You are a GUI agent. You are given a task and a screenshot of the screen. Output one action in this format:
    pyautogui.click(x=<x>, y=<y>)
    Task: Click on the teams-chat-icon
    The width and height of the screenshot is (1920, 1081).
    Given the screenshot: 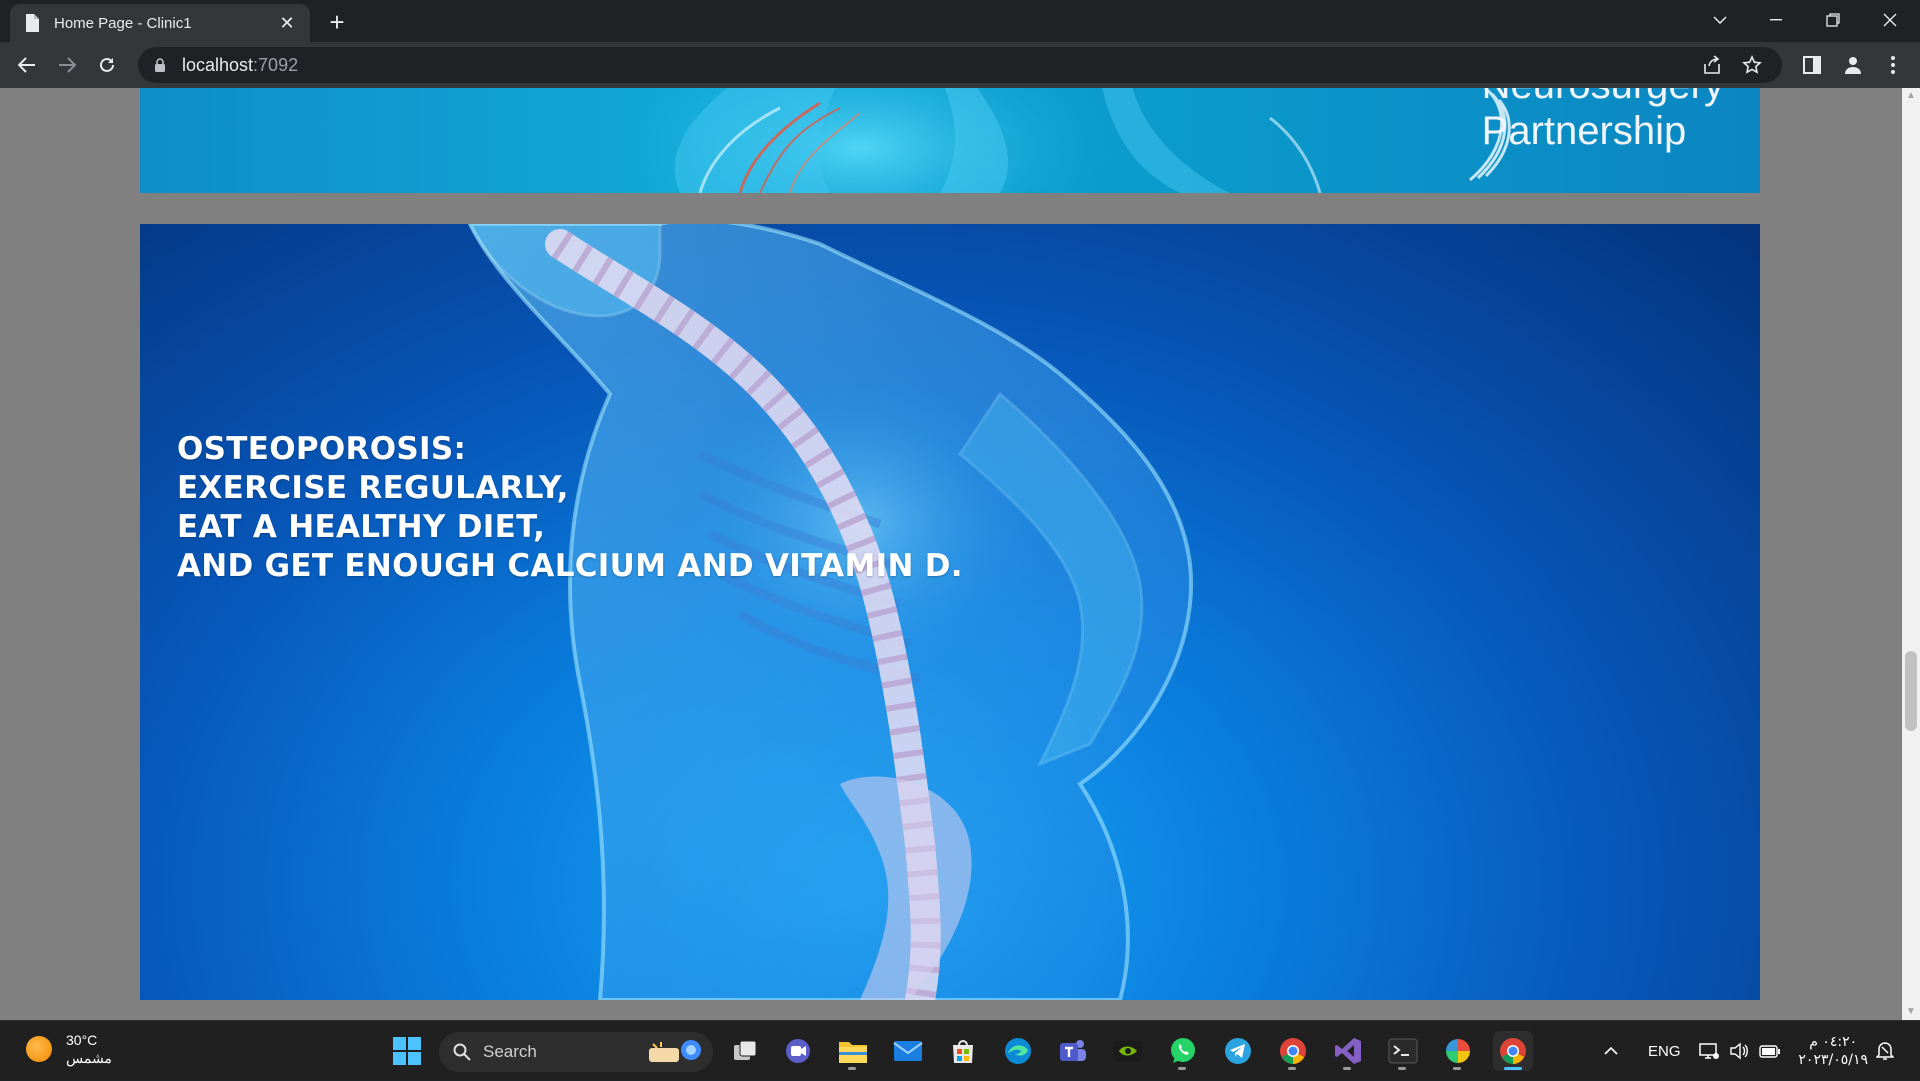 What is the action you would take?
    pyautogui.click(x=798, y=1051)
    